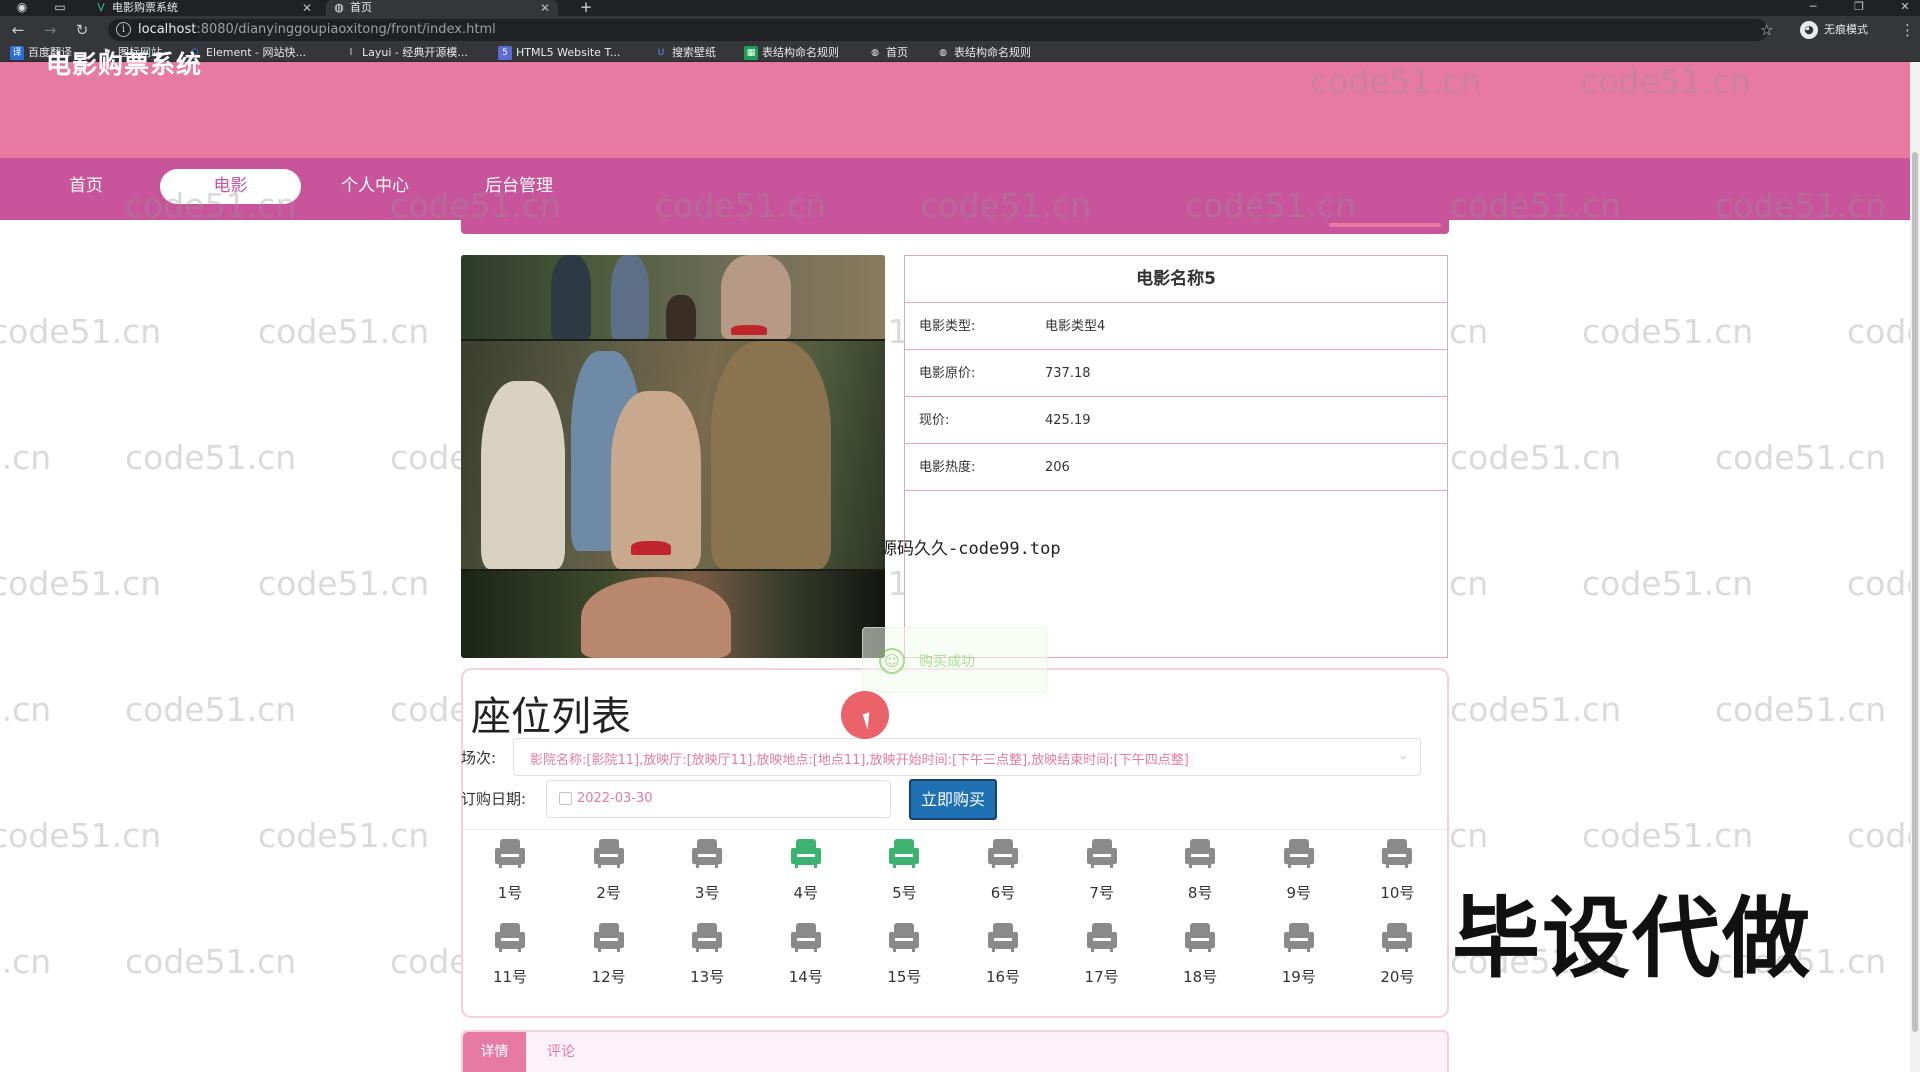 The image size is (1920, 1072). What do you see at coordinates (1200, 959) in the screenshot?
I see `seat-18: 18号` at bounding box center [1200, 959].